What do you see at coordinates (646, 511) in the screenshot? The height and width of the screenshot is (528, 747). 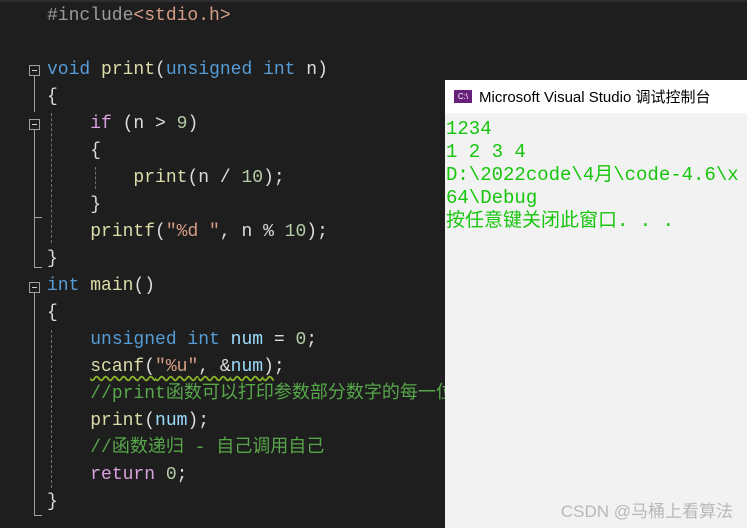 I see `watermark: CSDN @马桶上看算法` at bounding box center [646, 511].